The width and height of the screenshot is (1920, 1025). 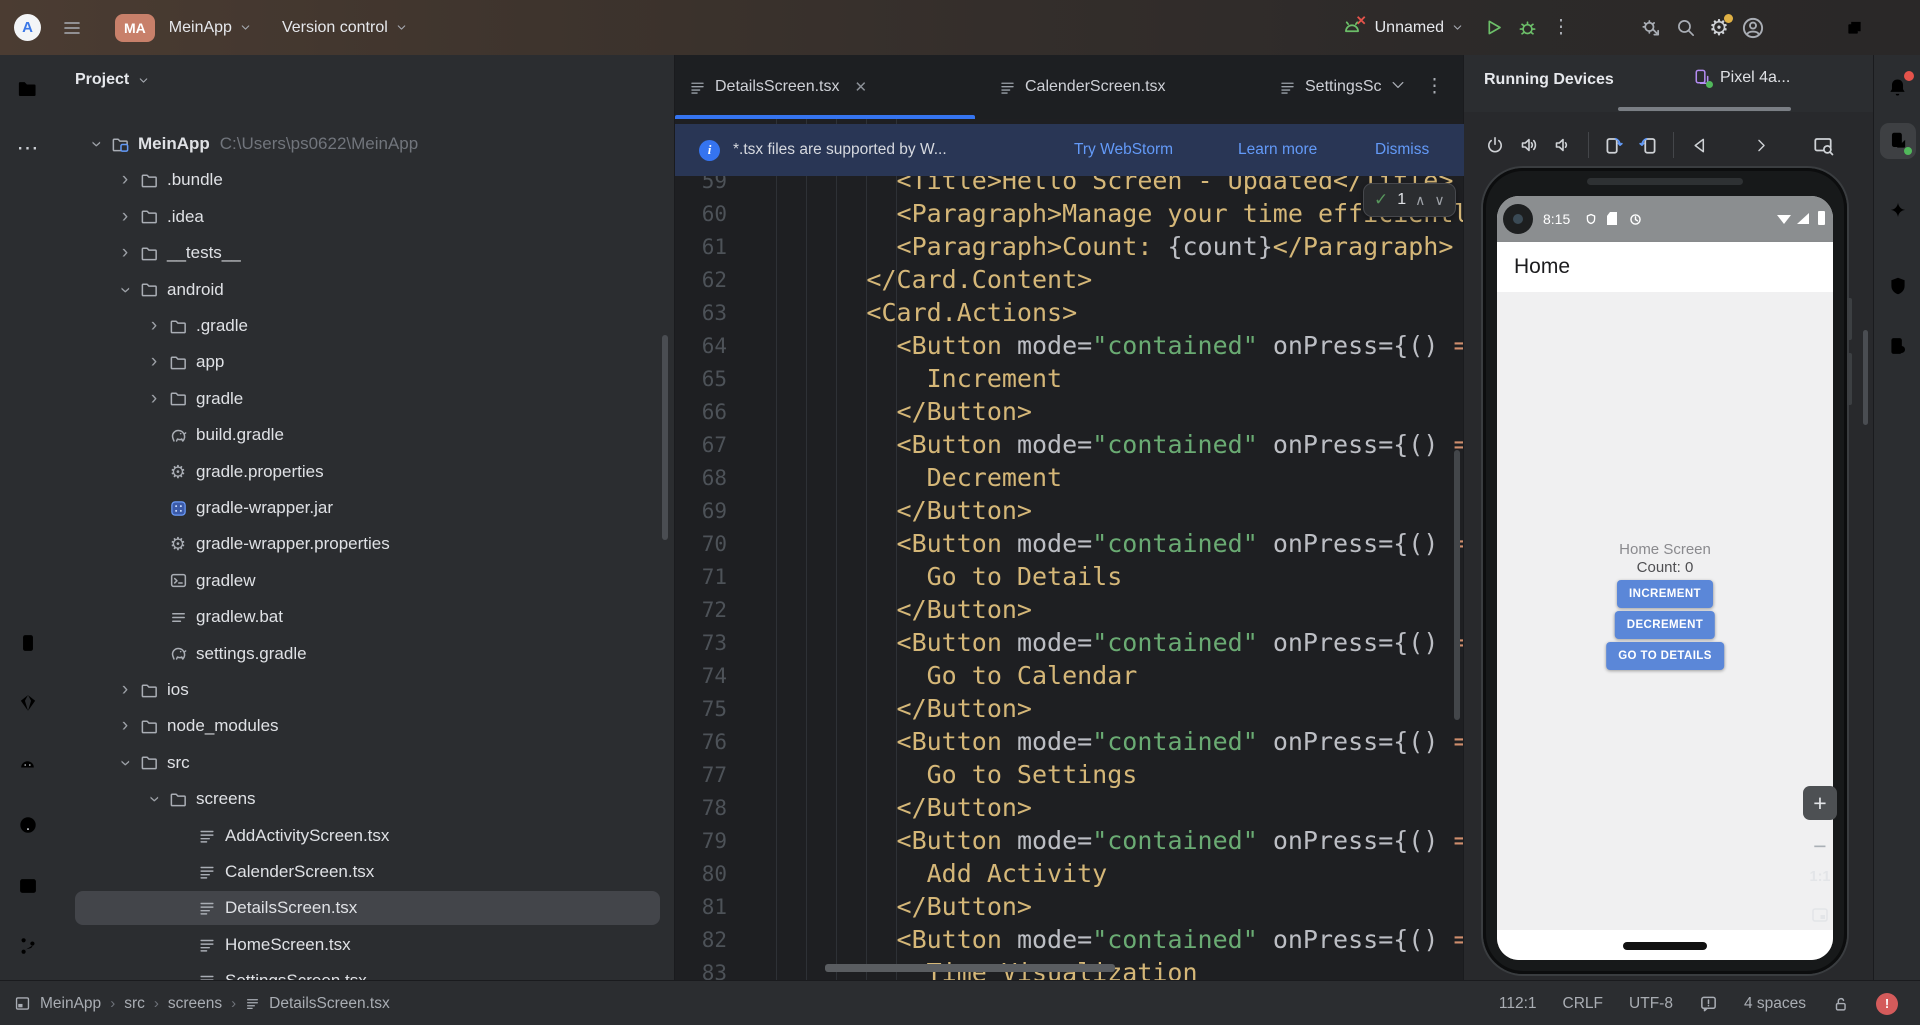 What do you see at coordinates (367, 617) in the screenshot?
I see `tree-item-gradlew-bat: gradlew.bat` at bounding box center [367, 617].